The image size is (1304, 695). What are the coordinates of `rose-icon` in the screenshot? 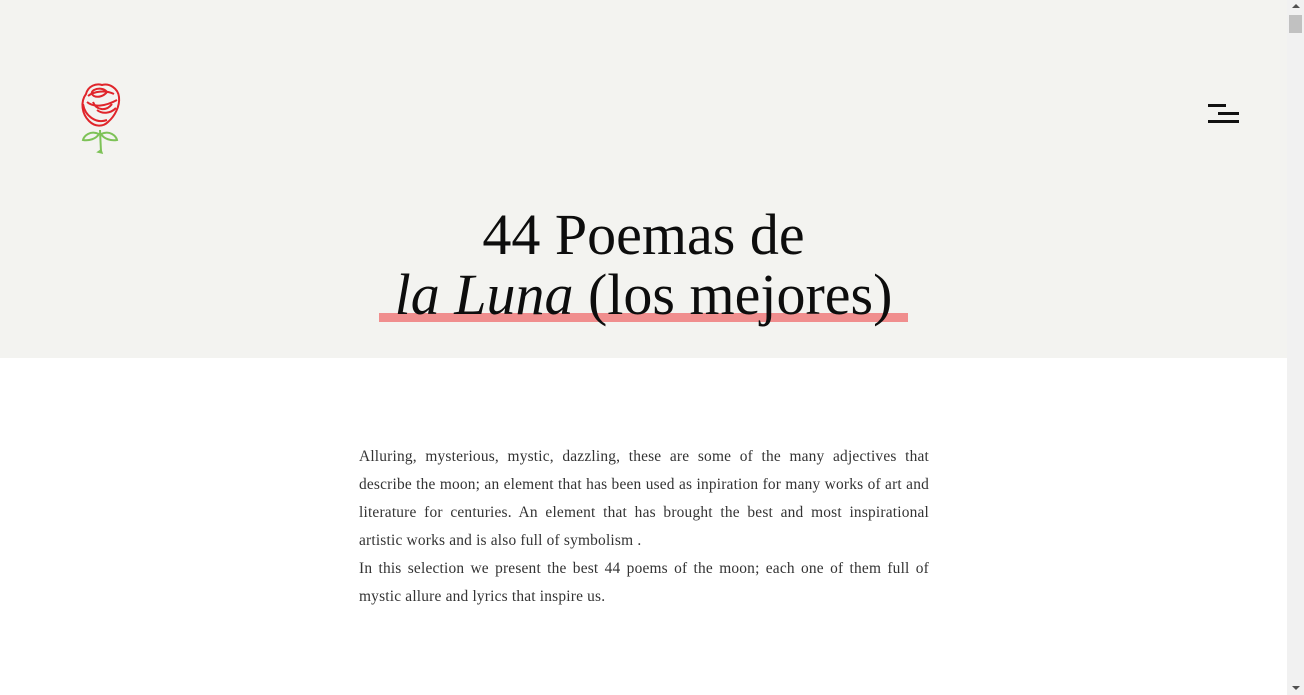 It's located at (101, 119).